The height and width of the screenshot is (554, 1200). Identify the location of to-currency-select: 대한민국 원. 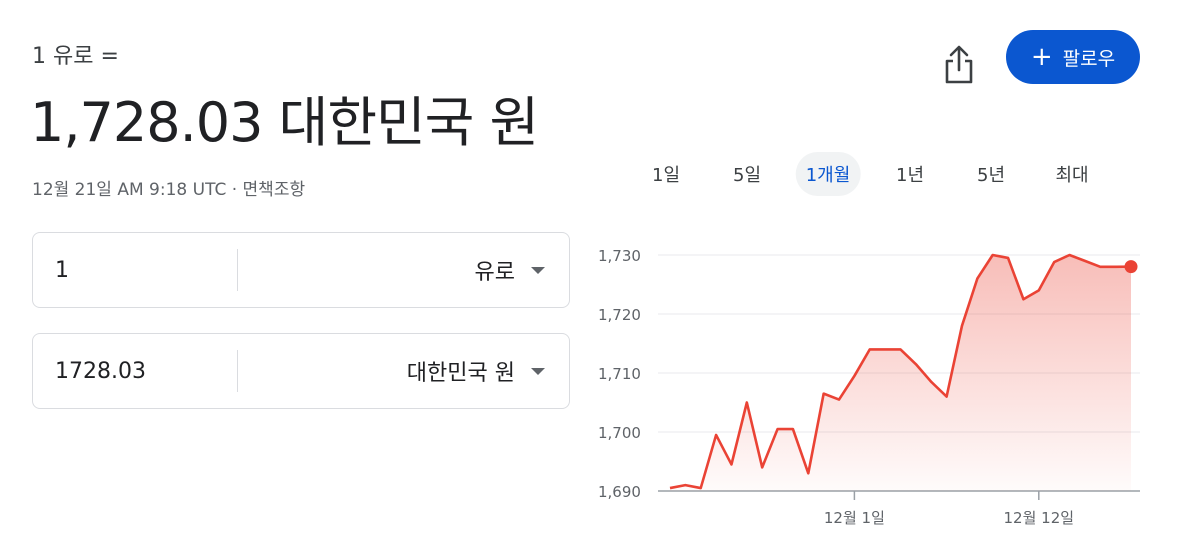
(476, 371).